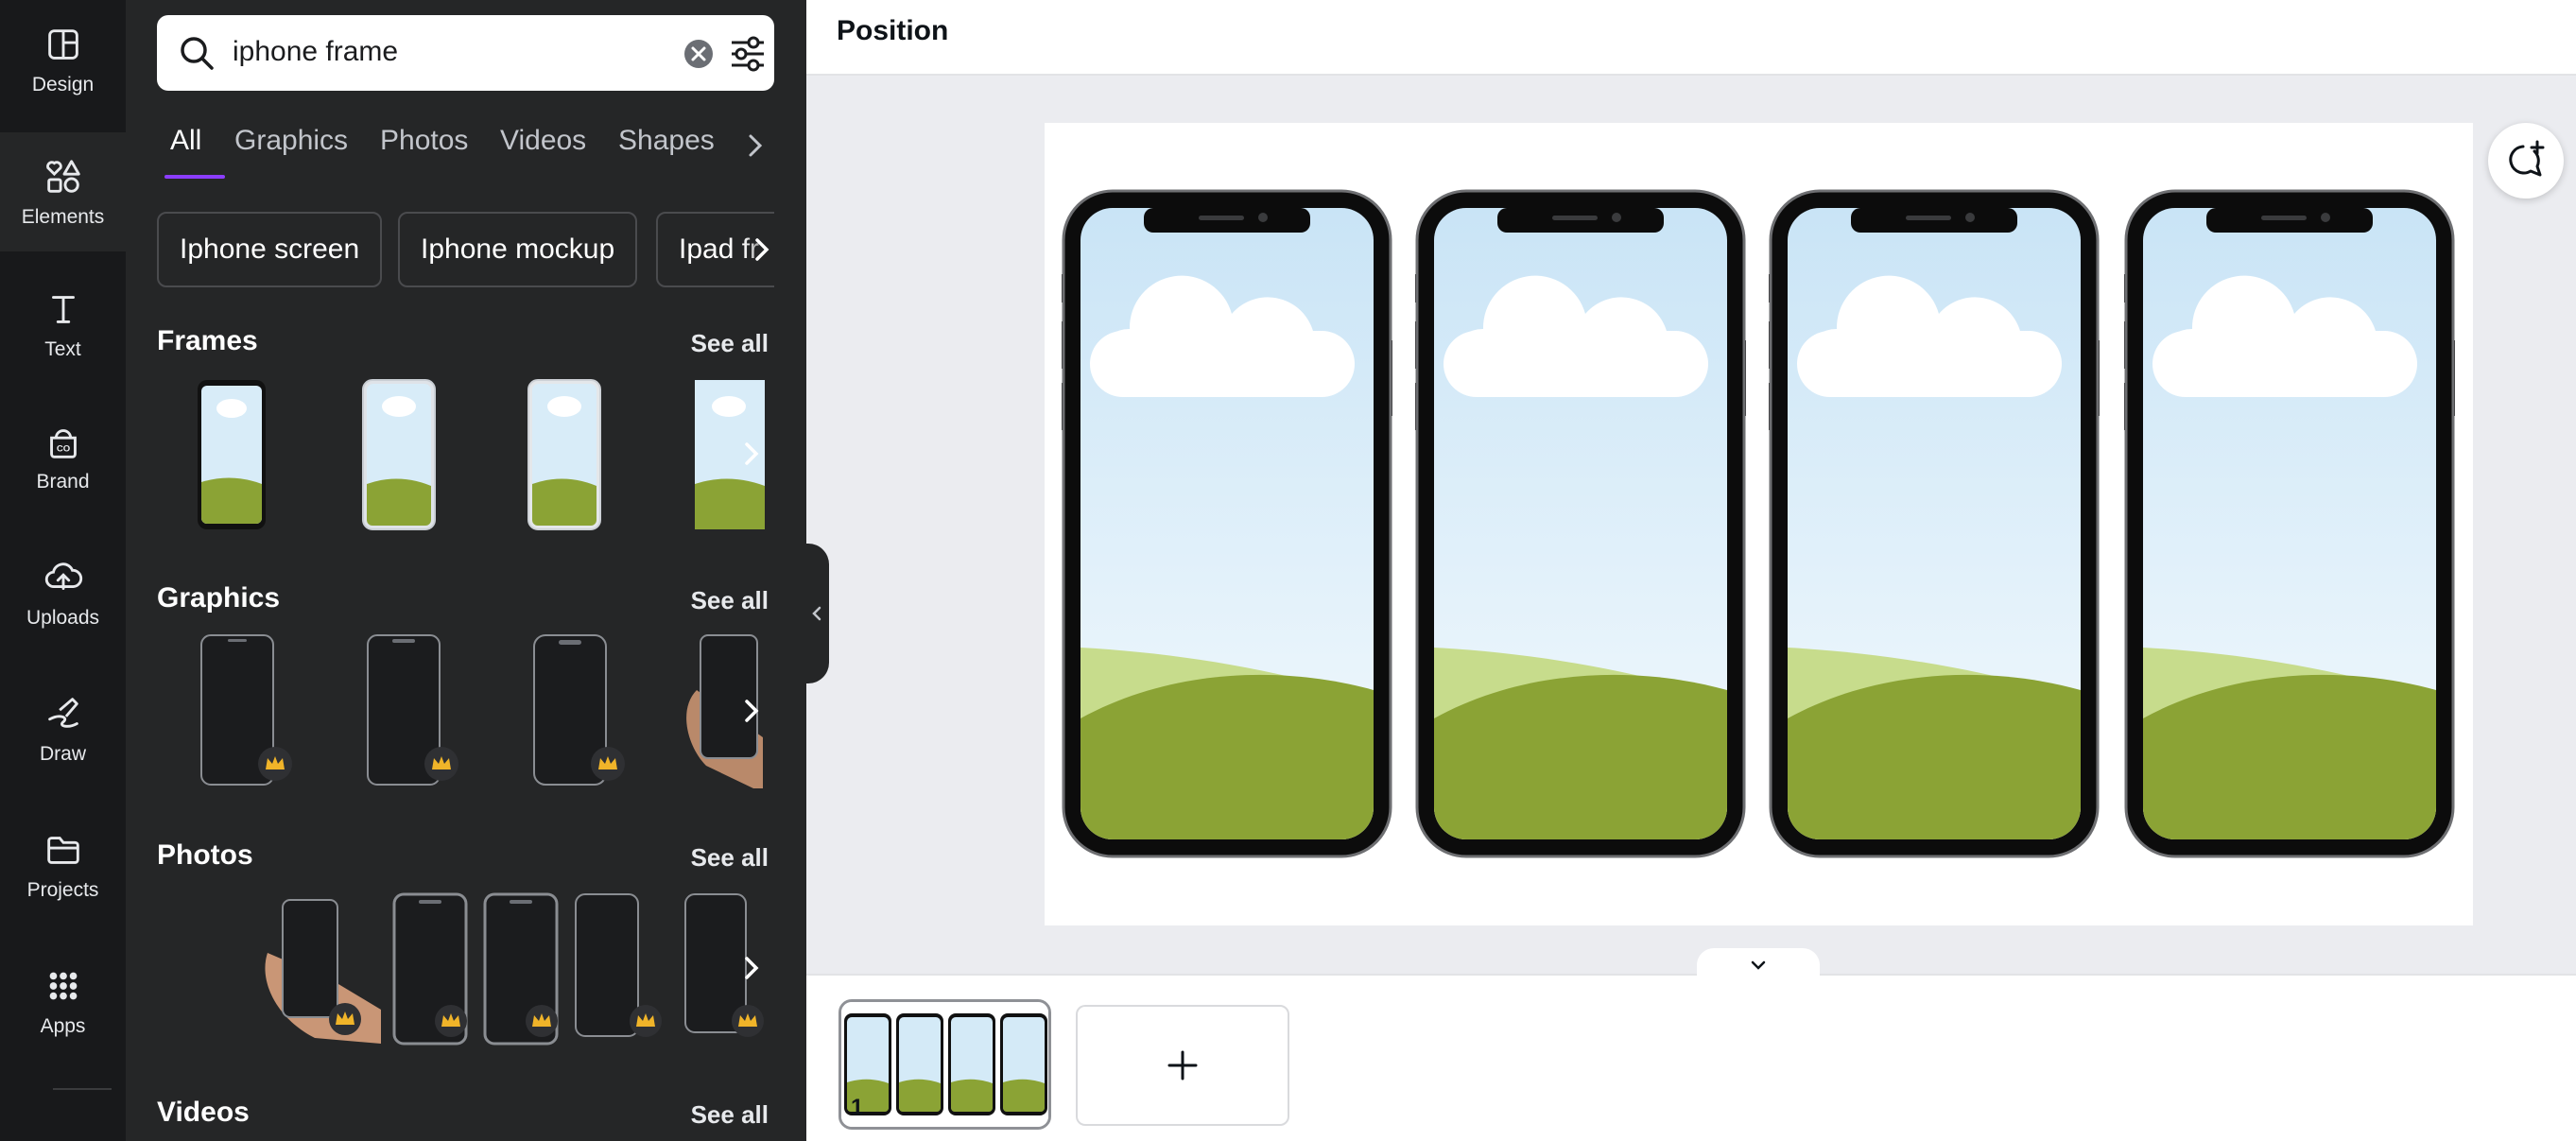  What do you see at coordinates (207, 340) in the screenshot?
I see `section-title-frames: Frames` at bounding box center [207, 340].